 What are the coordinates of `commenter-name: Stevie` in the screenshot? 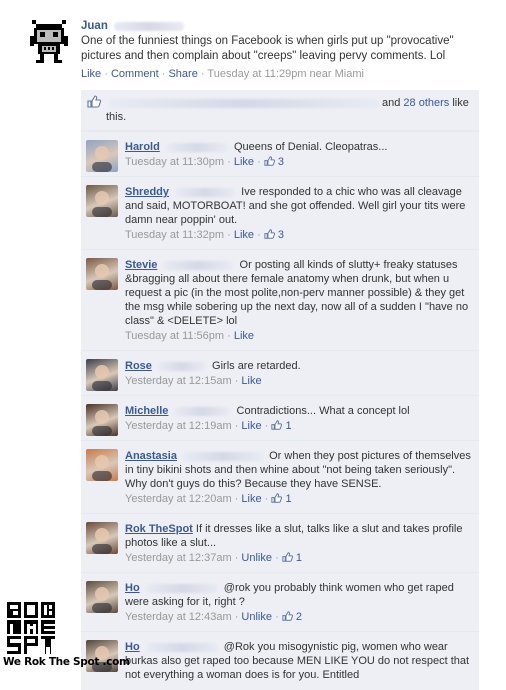 It's located at (141, 265).